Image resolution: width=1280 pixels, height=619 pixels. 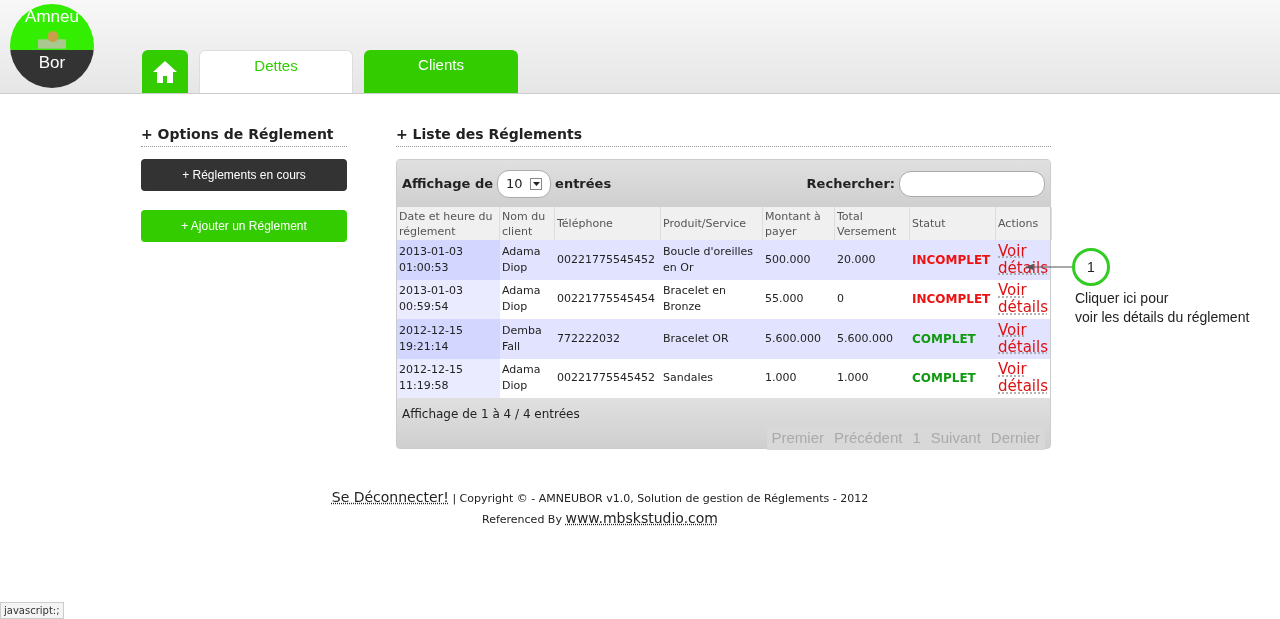 What do you see at coordinates (52, 39) in the screenshot?
I see `money-icon` at bounding box center [52, 39].